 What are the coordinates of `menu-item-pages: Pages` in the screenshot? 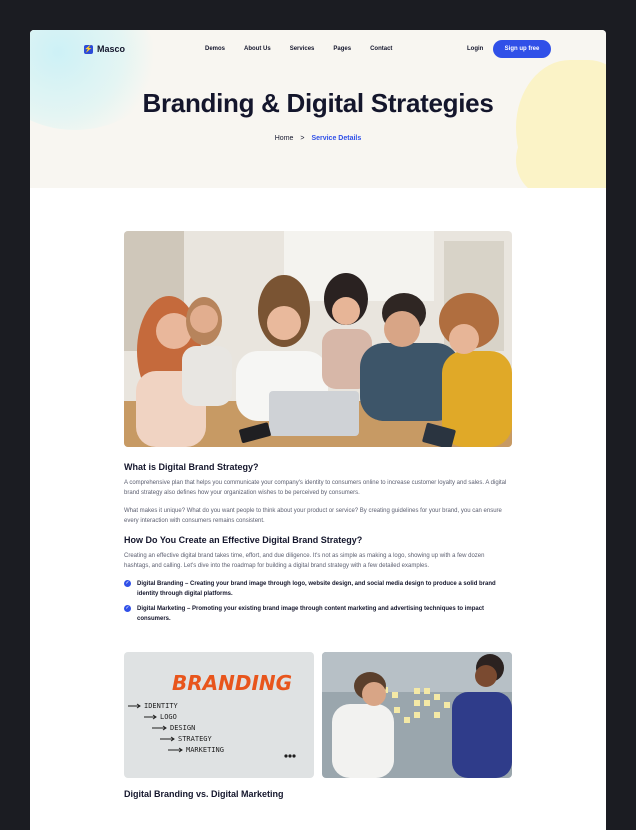 It's located at (342, 49).